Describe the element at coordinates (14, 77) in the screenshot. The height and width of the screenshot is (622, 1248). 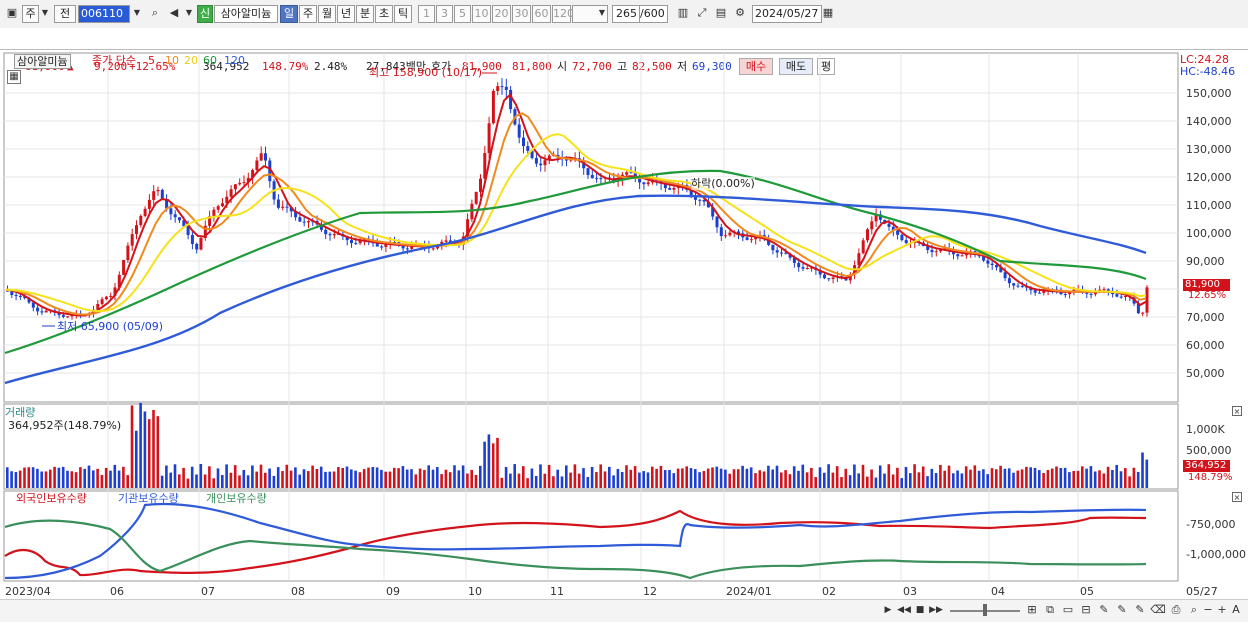
I see `calculator-icon: ▦` at that location.